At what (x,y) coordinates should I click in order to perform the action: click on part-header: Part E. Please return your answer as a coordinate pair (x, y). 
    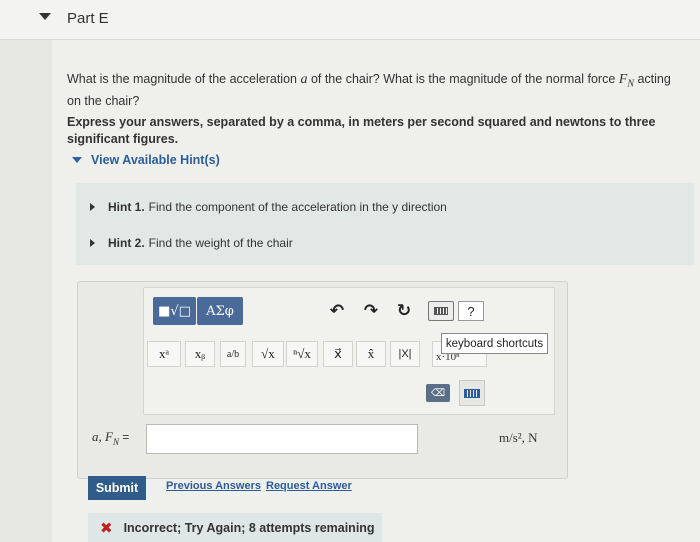
    Looking at the image, I should click on (350, 20).